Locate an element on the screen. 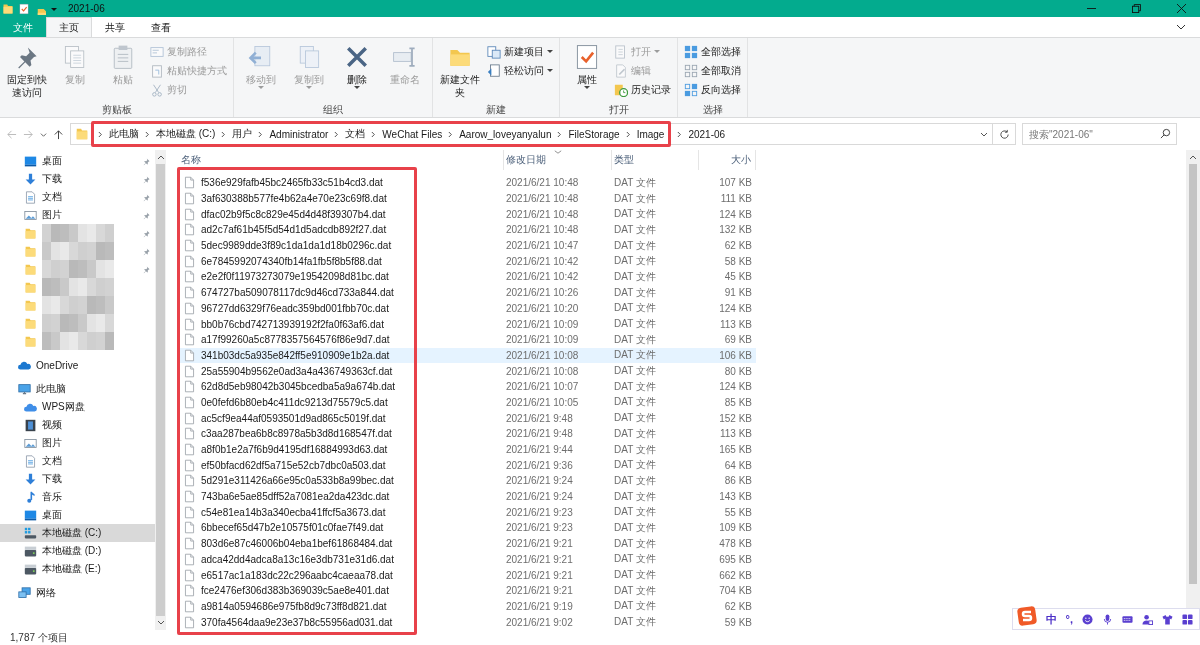 This screenshot has width=1200, height=645. file-row: dfac02b9f5c8c829e45d4d48f39307b4.dat 2021/6/21 10:48 DAT 文件 124 KB is located at coordinates (467, 214).